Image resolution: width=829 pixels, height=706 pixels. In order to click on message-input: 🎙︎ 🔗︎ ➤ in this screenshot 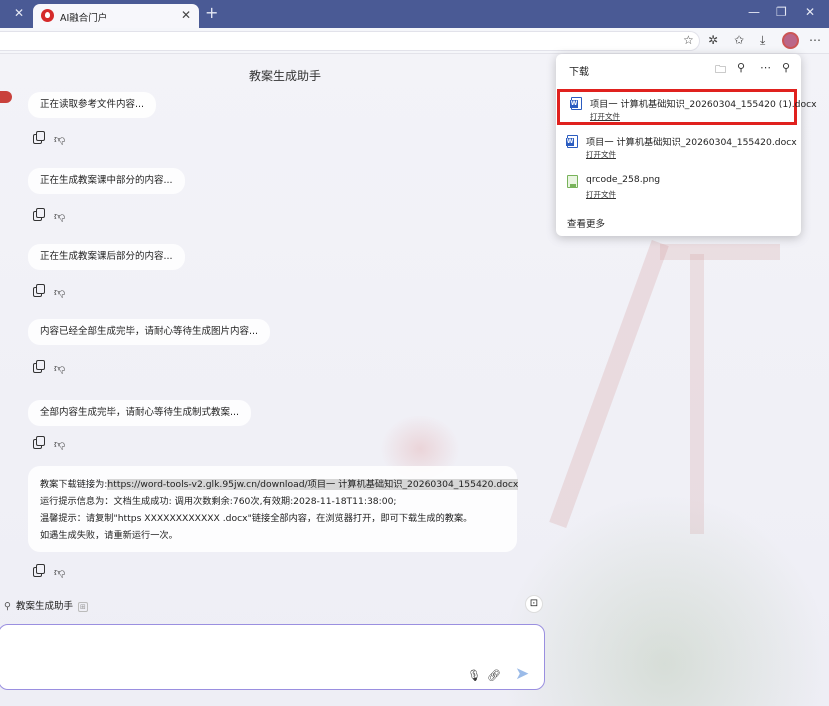, I will do `click(272, 657)`.